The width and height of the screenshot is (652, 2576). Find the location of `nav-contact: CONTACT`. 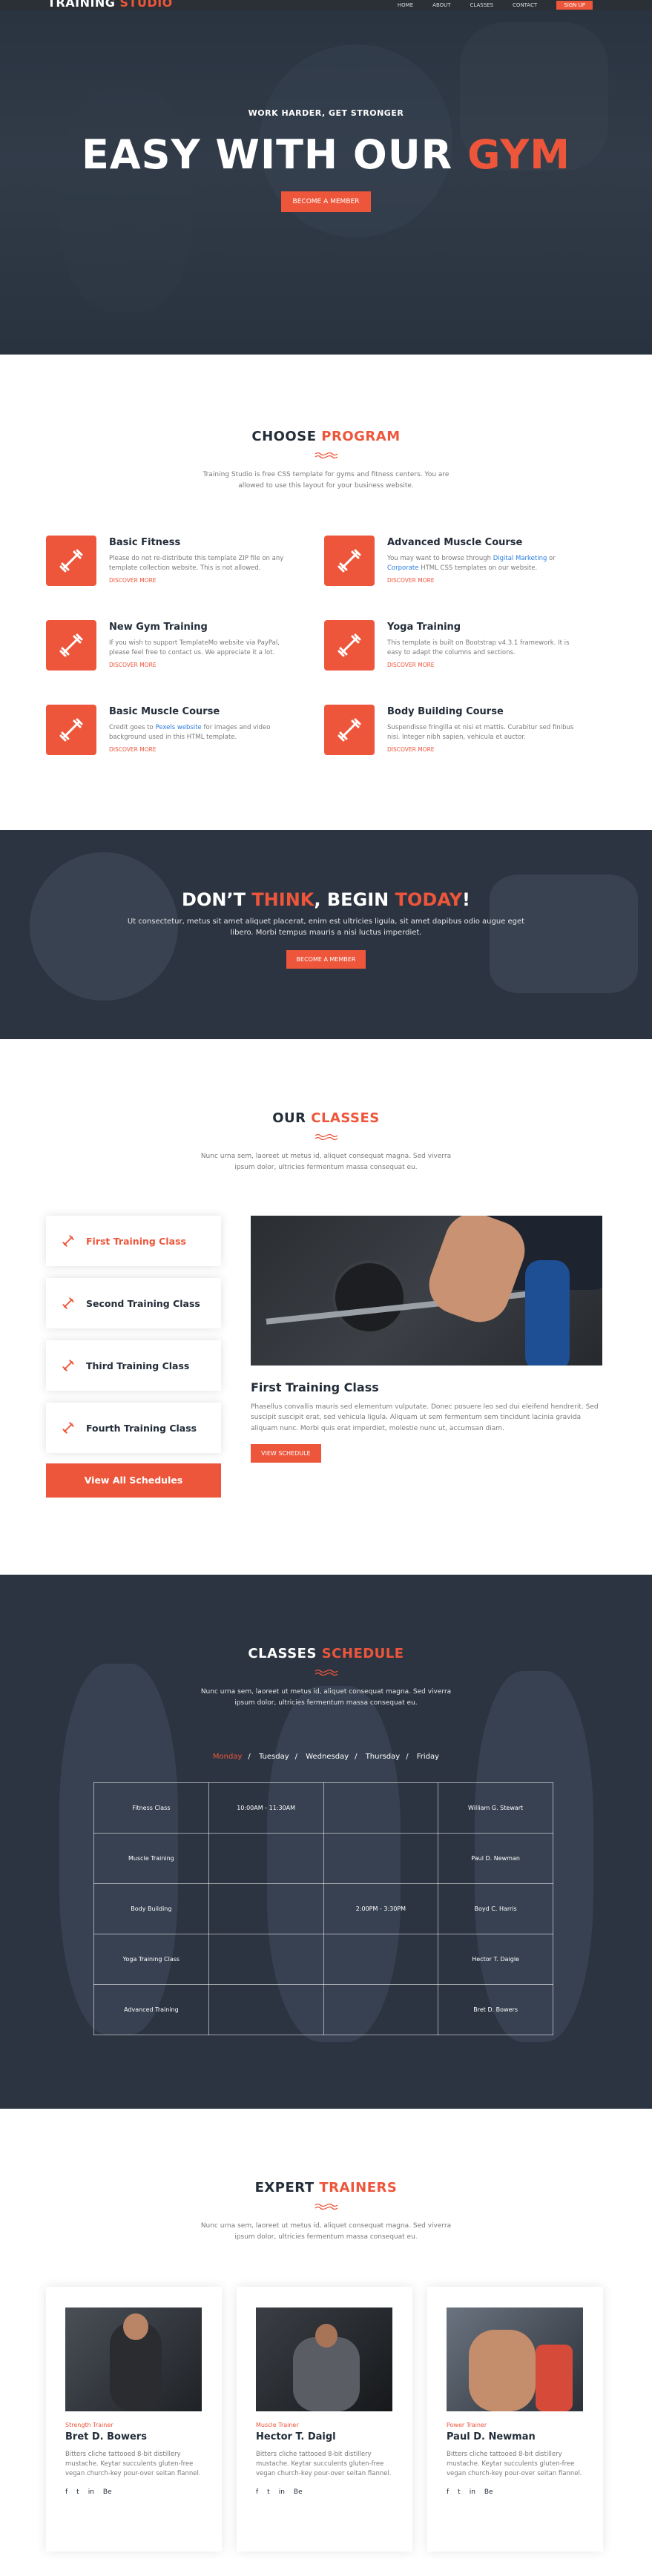

nav-contact: CONTACT is located at coordinates (525, 5).